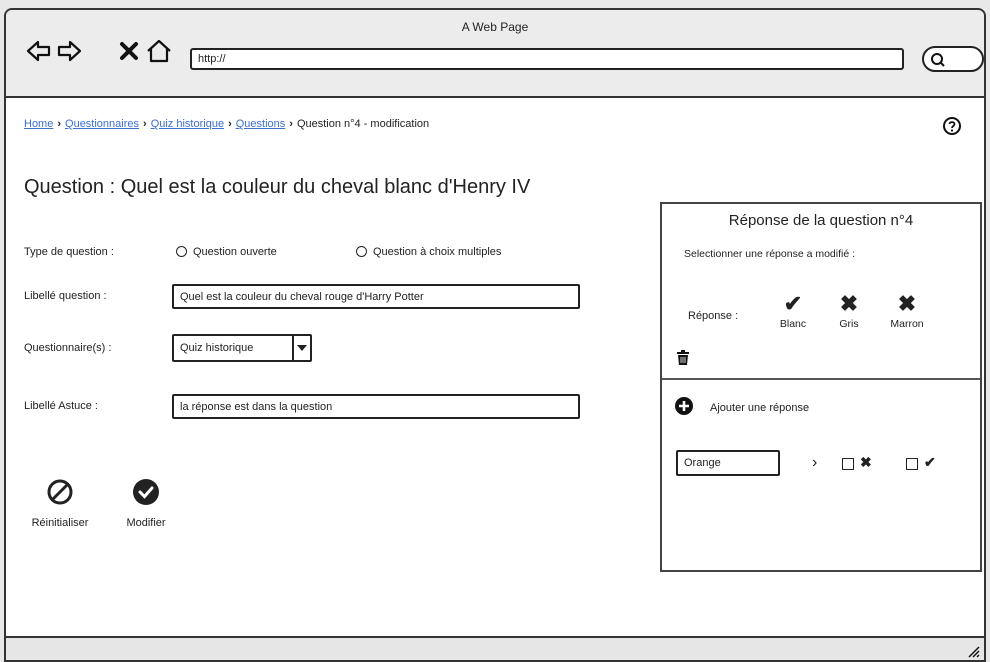  What do you see at coordinates (69, 51) in the screenshot?
I see `forward-arrow-icon` at bounding box center [69, 51].